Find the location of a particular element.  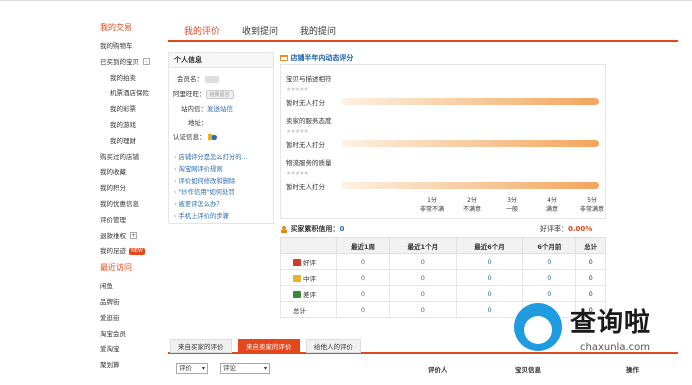

credit-row-label: 好评 is located at coordinates (308, 261).